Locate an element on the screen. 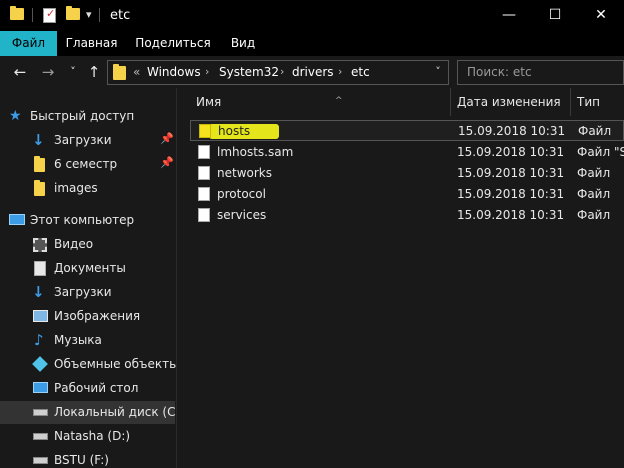  window-title: etc is located at coordinates (120, 15).